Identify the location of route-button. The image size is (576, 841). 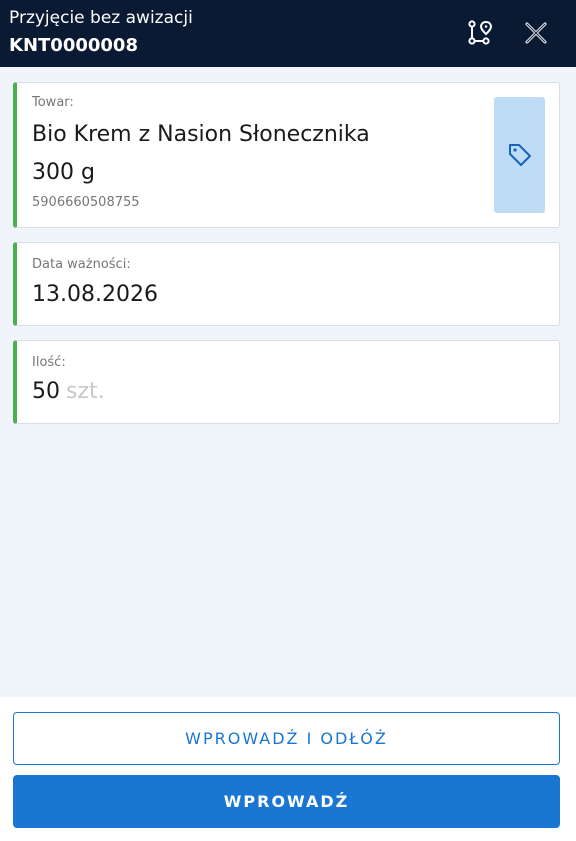
(479, 33).